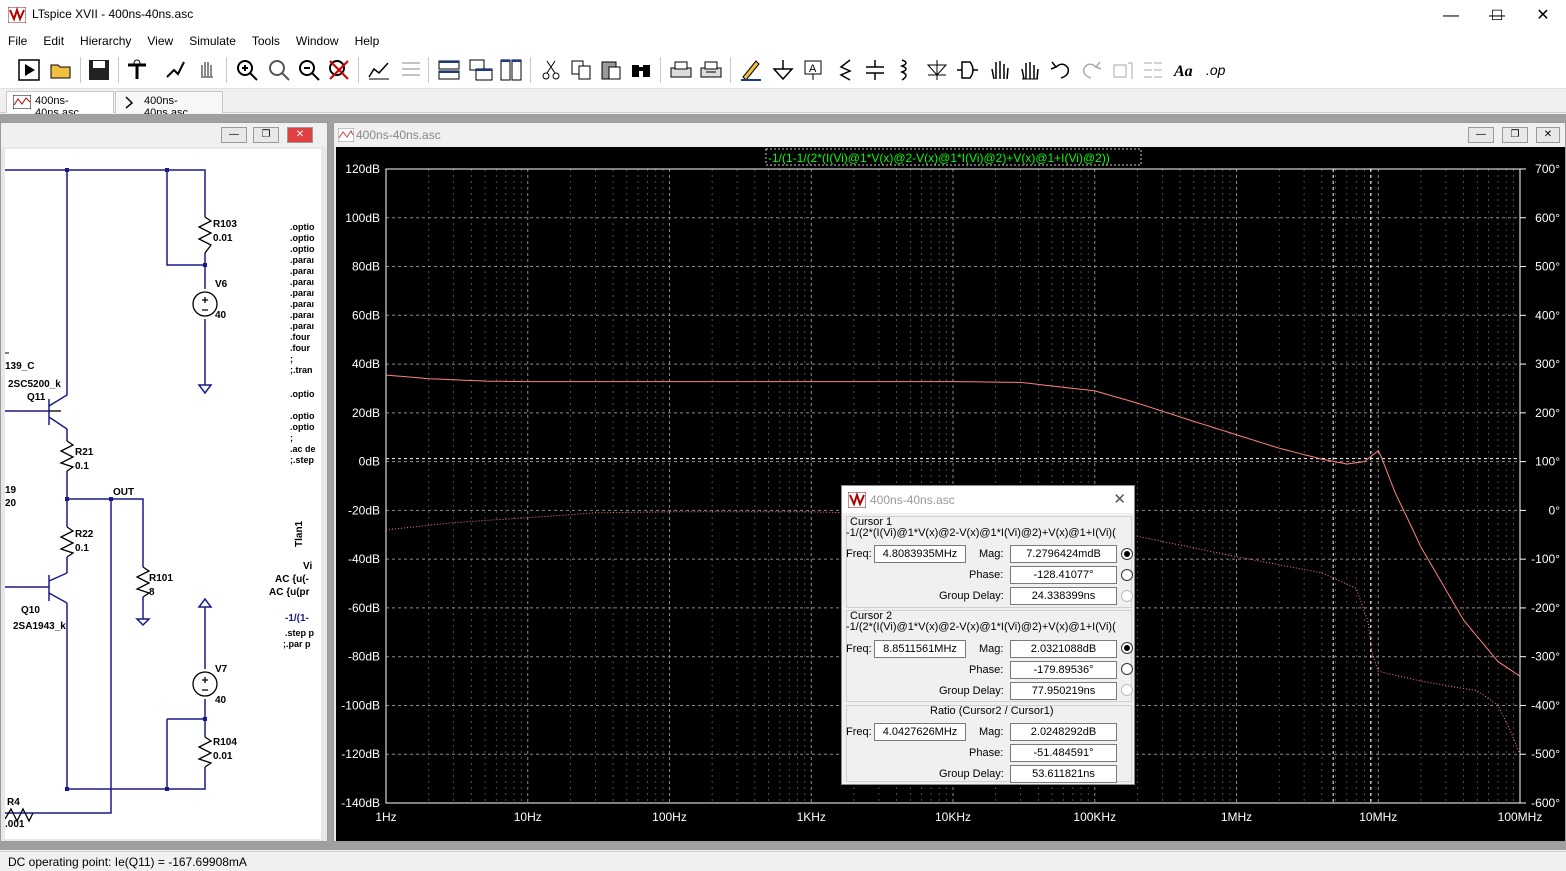 Image resolution: width=1566 pixels, height=871 pixels. What do you see at coordinates (266, 41) in the screenshot?
I see `menu-tools: Tools` at bounding box center [266, 41].